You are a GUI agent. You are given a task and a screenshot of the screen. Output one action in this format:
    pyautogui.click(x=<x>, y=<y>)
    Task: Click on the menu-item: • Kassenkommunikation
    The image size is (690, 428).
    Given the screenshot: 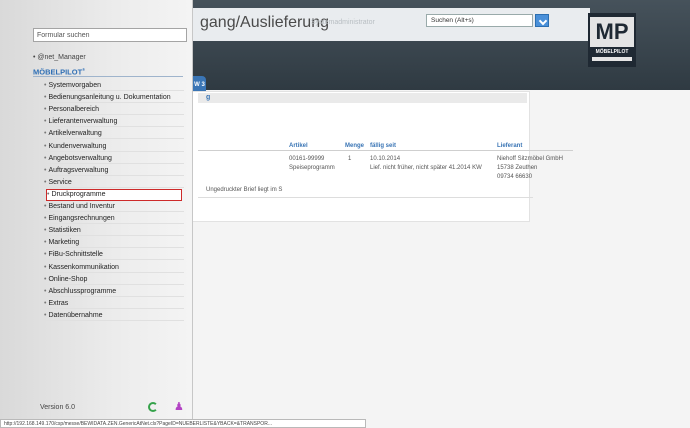 What is the action you would take?
    pyautogui.click(x=114, y=267)
    